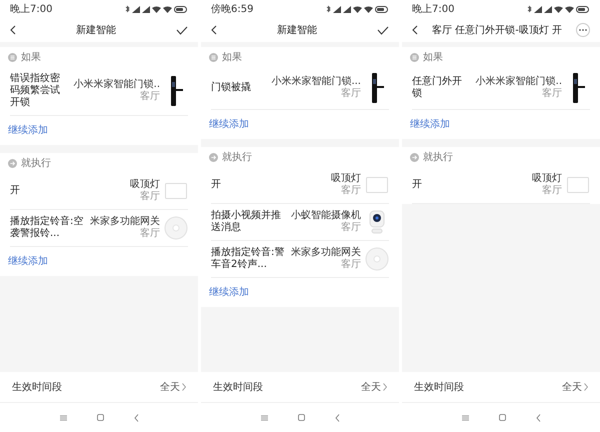  What do you see at coordinates (232, 9) in the screenshot?
I see `status-time: 傍晚6:59` at bounding box center [232, 9].